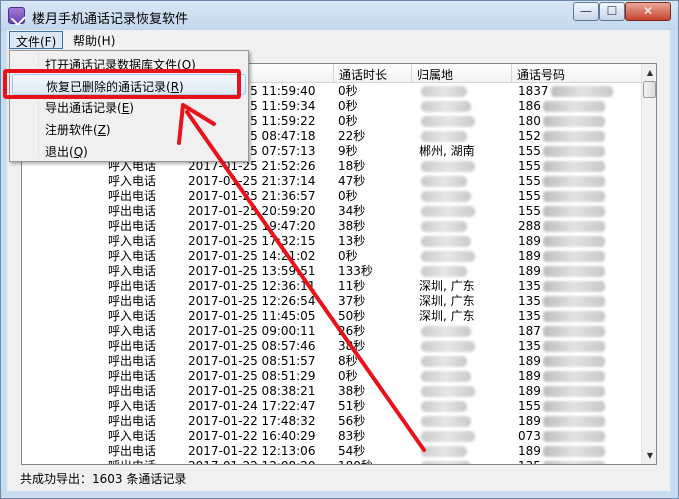  What do you see at coordinates (331, 346) in the screenshot?
I see `table-row: 呼出电话 2017-01-25 08:57:46 38秒 135` at bounding box center [331, 346].